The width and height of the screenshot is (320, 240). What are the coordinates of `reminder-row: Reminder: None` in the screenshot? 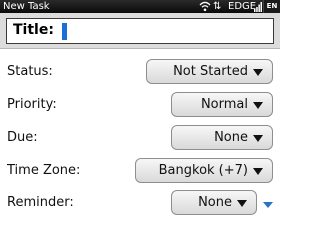 It's located at (140, 202).